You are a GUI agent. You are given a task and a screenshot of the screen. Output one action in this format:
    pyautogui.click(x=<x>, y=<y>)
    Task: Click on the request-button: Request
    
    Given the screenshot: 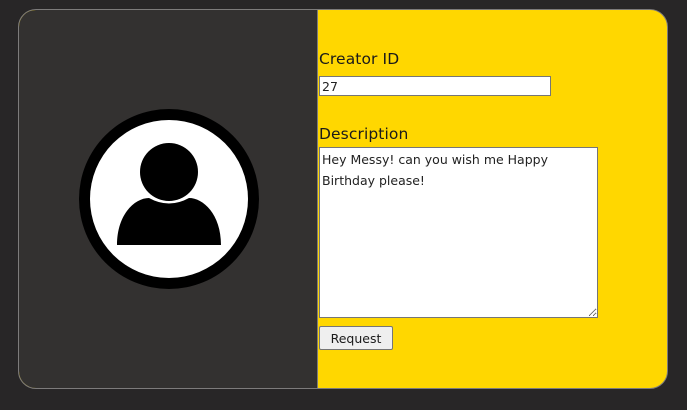 What is the action you would take?
    pyautogui.click(x=356, y=338)
    